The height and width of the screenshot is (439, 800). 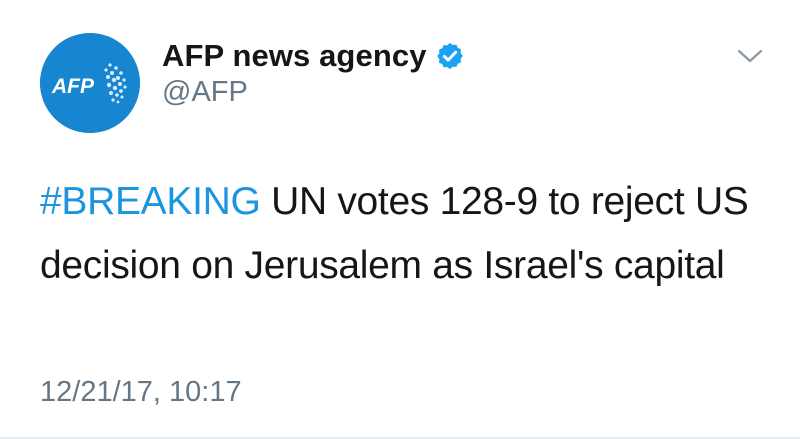 What do you see at coordinates (150, 201) in the screenshot?
I see `hashtag-link: #BREAKING` at bounding box center [150, 201].